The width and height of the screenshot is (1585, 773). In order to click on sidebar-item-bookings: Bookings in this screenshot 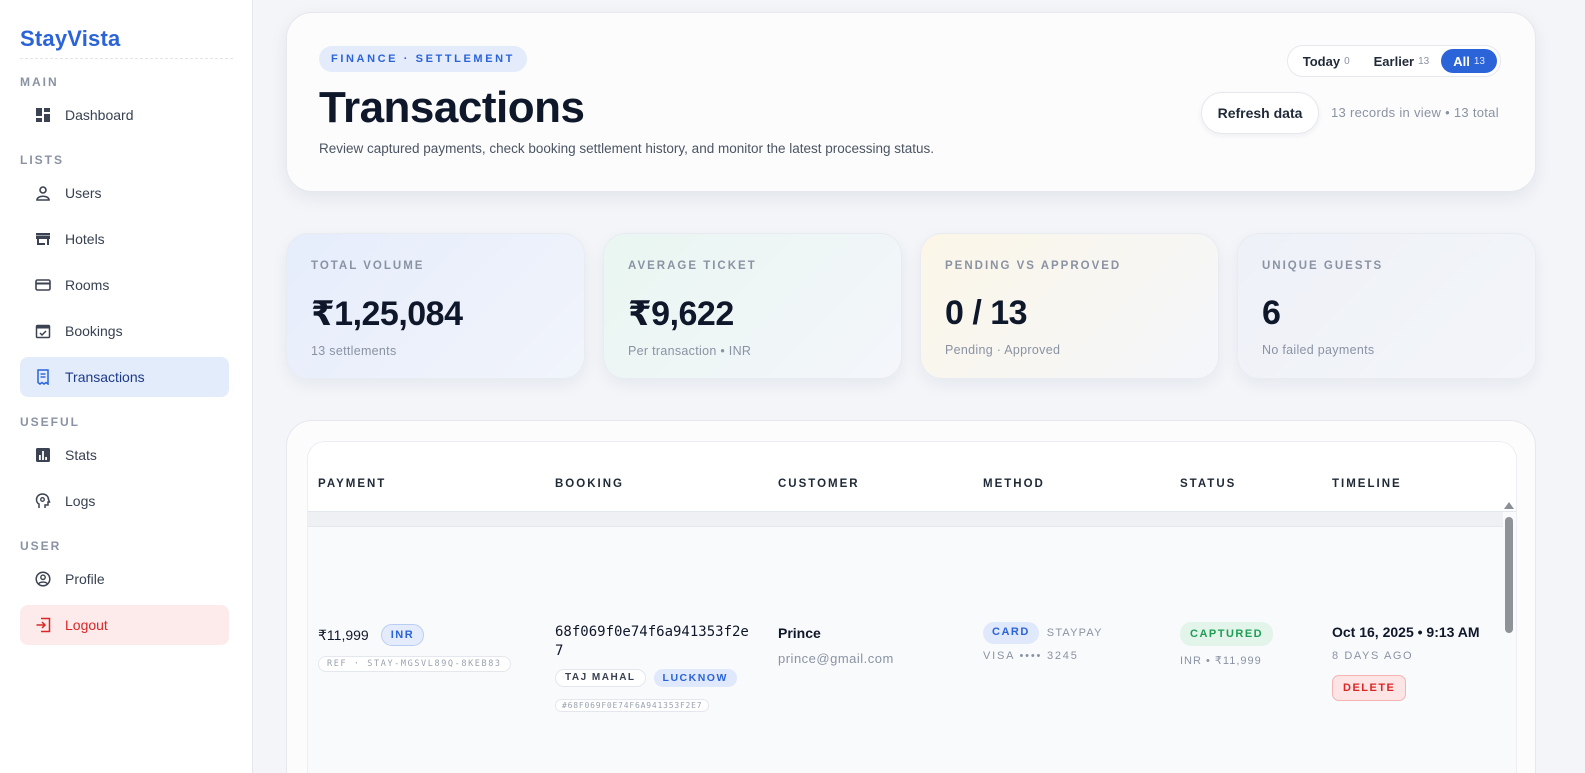, I will do `click(124, 331)`.